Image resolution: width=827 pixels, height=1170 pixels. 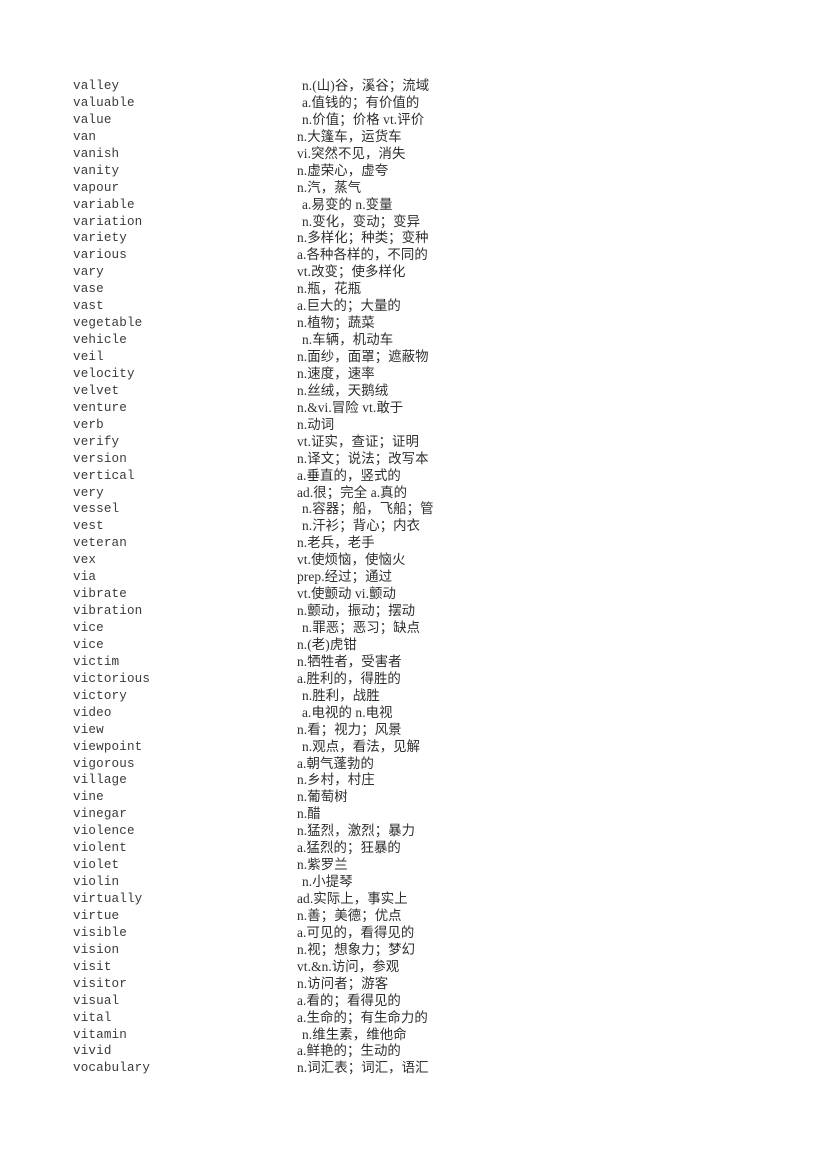 What do you see at coordinates (418, 205) in the screenshot?
I see `vocabulary-entry: variable a.易变的 n.变量` at bounding box center [418, 205].